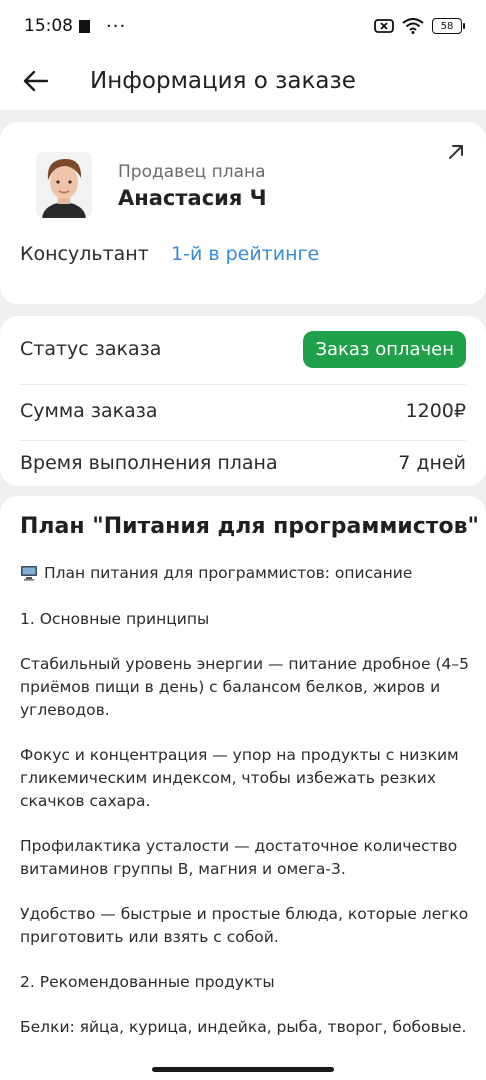  What do you see at coordinates (243, 26) in the screenshot?
I see `status-bar: 15:08 ··· 58` at bounding box center [243, 26].